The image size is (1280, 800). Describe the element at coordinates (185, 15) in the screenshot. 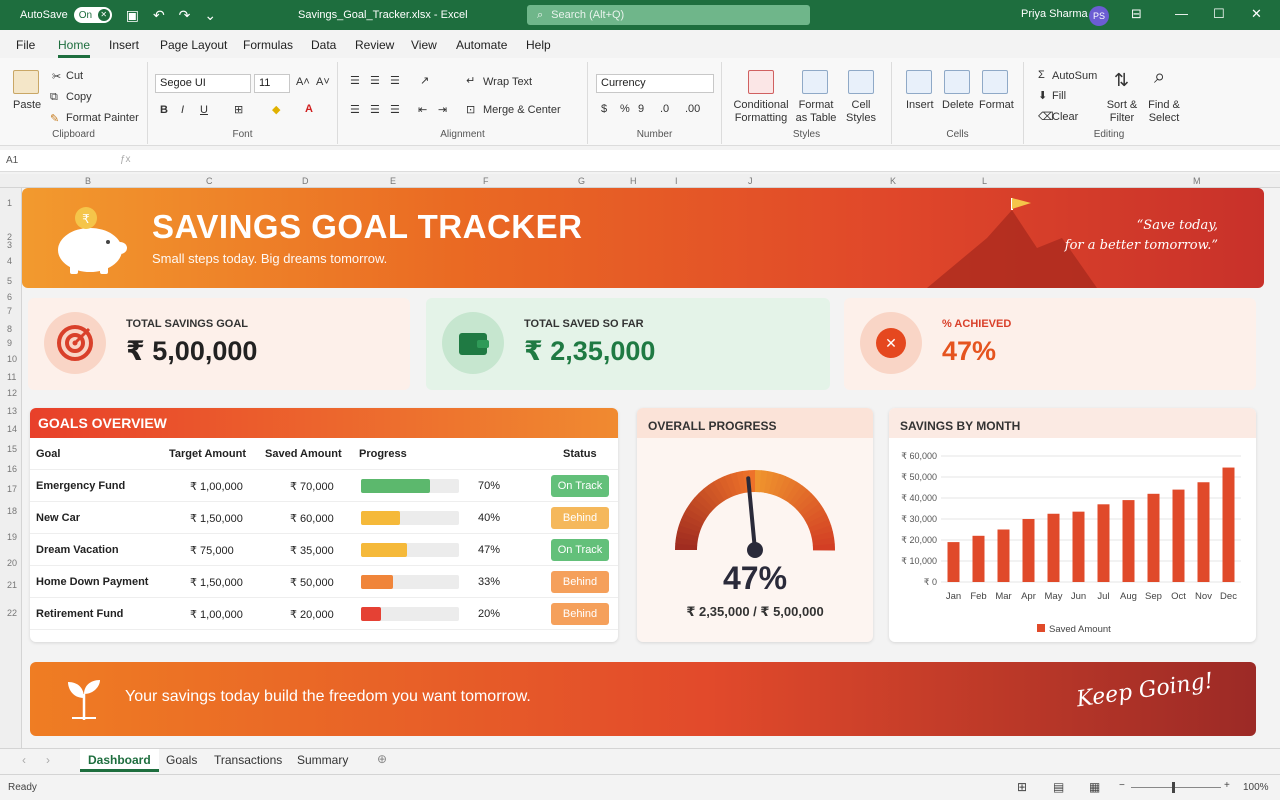

I see `redo-icon: ↷` at that location.